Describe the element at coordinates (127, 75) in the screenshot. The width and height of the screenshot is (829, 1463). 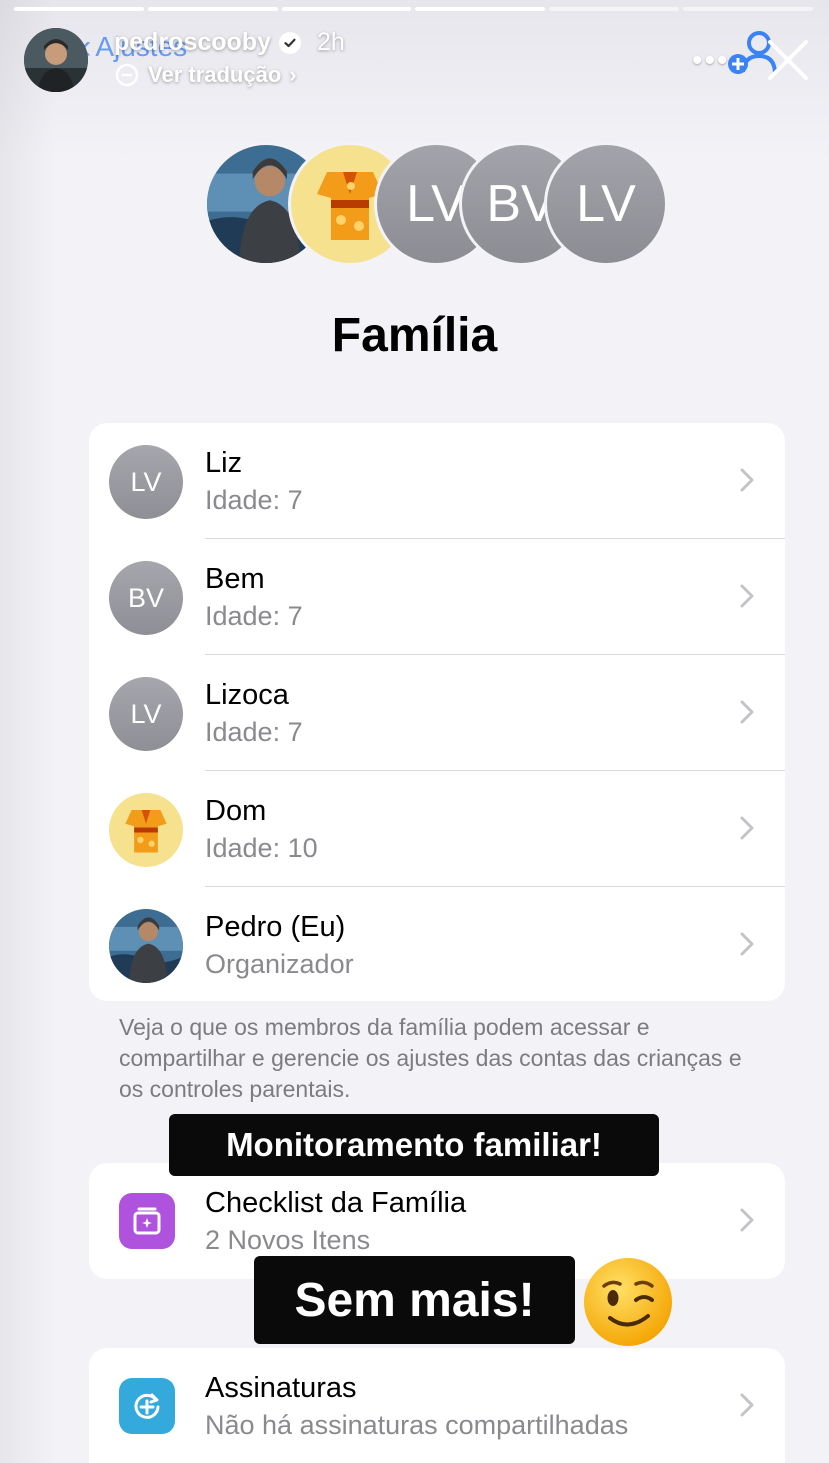
I see `translate-icon` at that location.